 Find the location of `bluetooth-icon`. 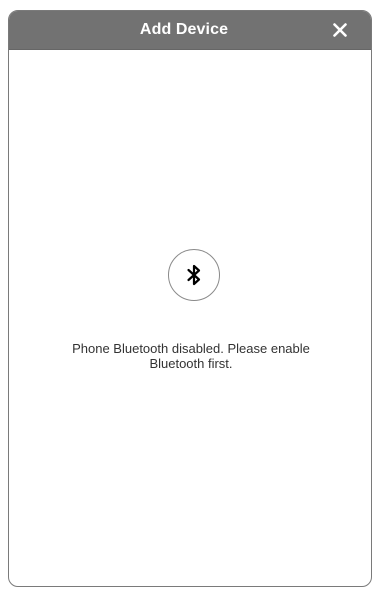

bluetooth-icon is located at coordinates (194, 275).